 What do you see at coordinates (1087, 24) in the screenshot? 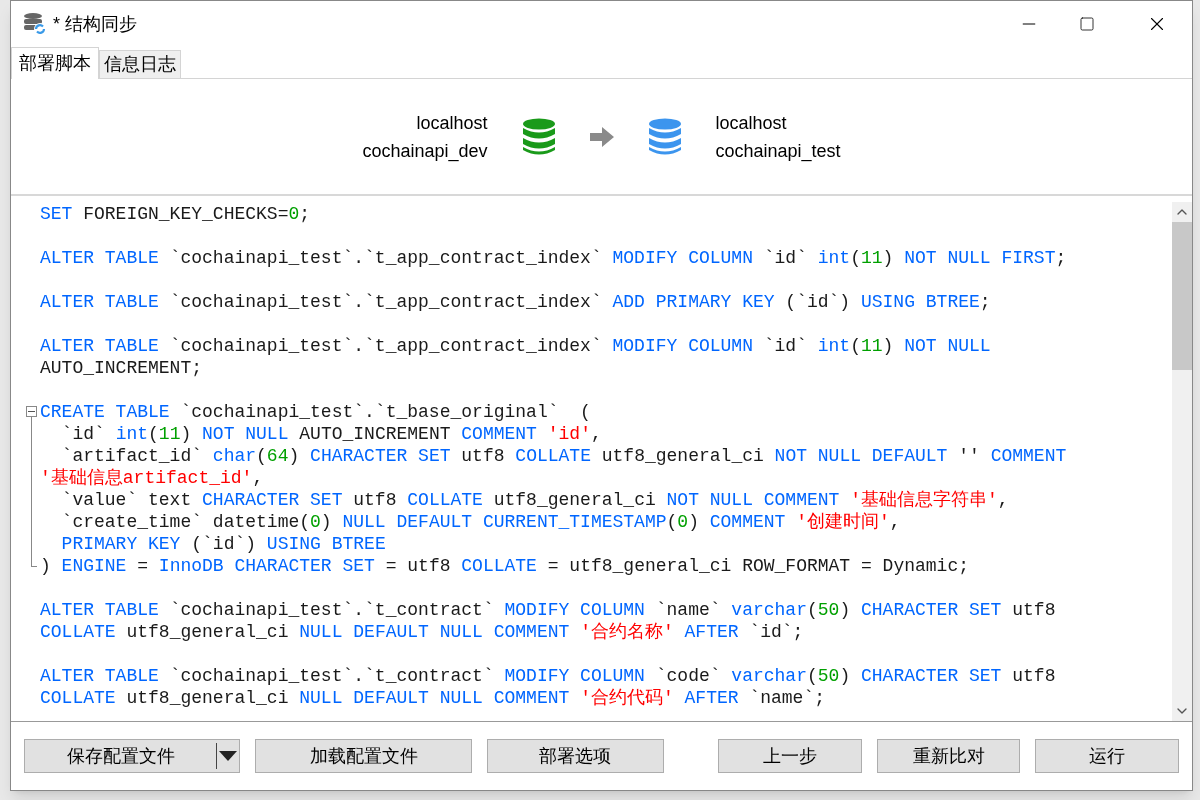
I see `maximize-icon` at bounding box center [1087, 24].